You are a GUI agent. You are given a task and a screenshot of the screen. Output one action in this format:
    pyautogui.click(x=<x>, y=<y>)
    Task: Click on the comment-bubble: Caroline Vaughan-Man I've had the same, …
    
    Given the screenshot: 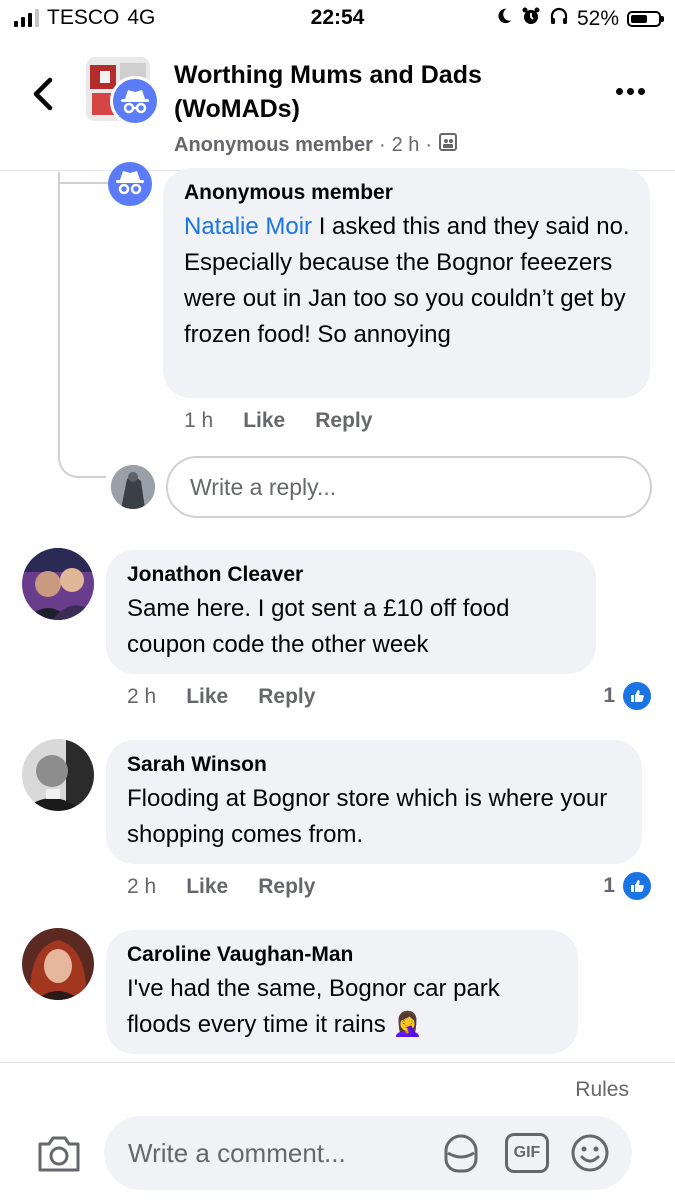 What is the action you would take?
    pyautogui.click(x=342, y=992)
    